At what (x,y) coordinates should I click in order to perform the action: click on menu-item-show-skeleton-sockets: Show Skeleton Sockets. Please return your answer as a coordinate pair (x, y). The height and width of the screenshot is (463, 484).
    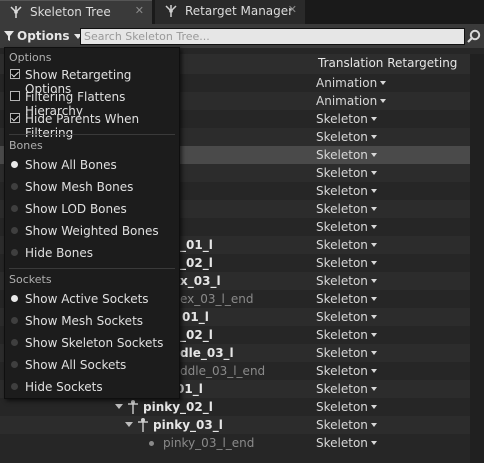
    Looking at the image, I should click on (92, 343).